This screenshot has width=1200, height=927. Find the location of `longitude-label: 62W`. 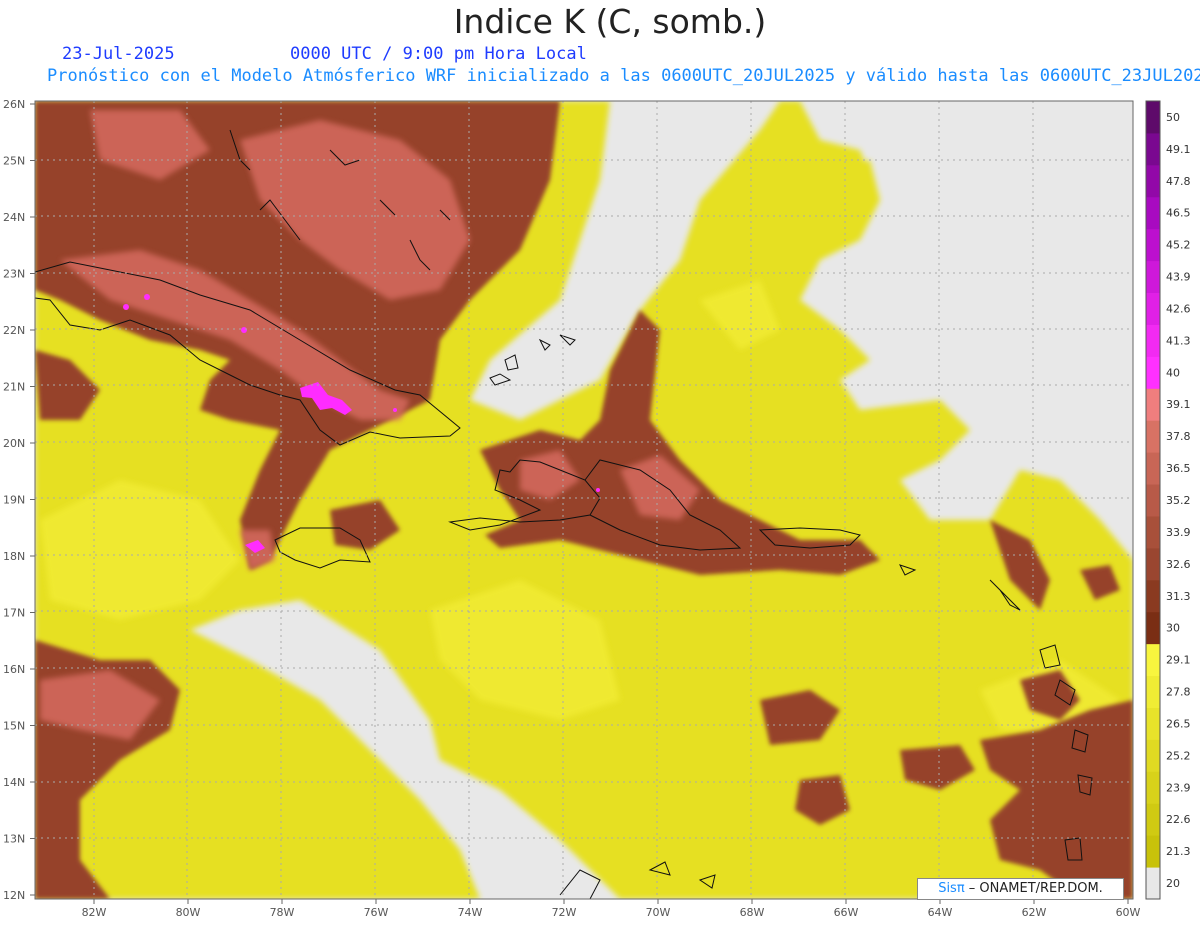

longitude-label: 62W is located at coordinates (1034, 912).